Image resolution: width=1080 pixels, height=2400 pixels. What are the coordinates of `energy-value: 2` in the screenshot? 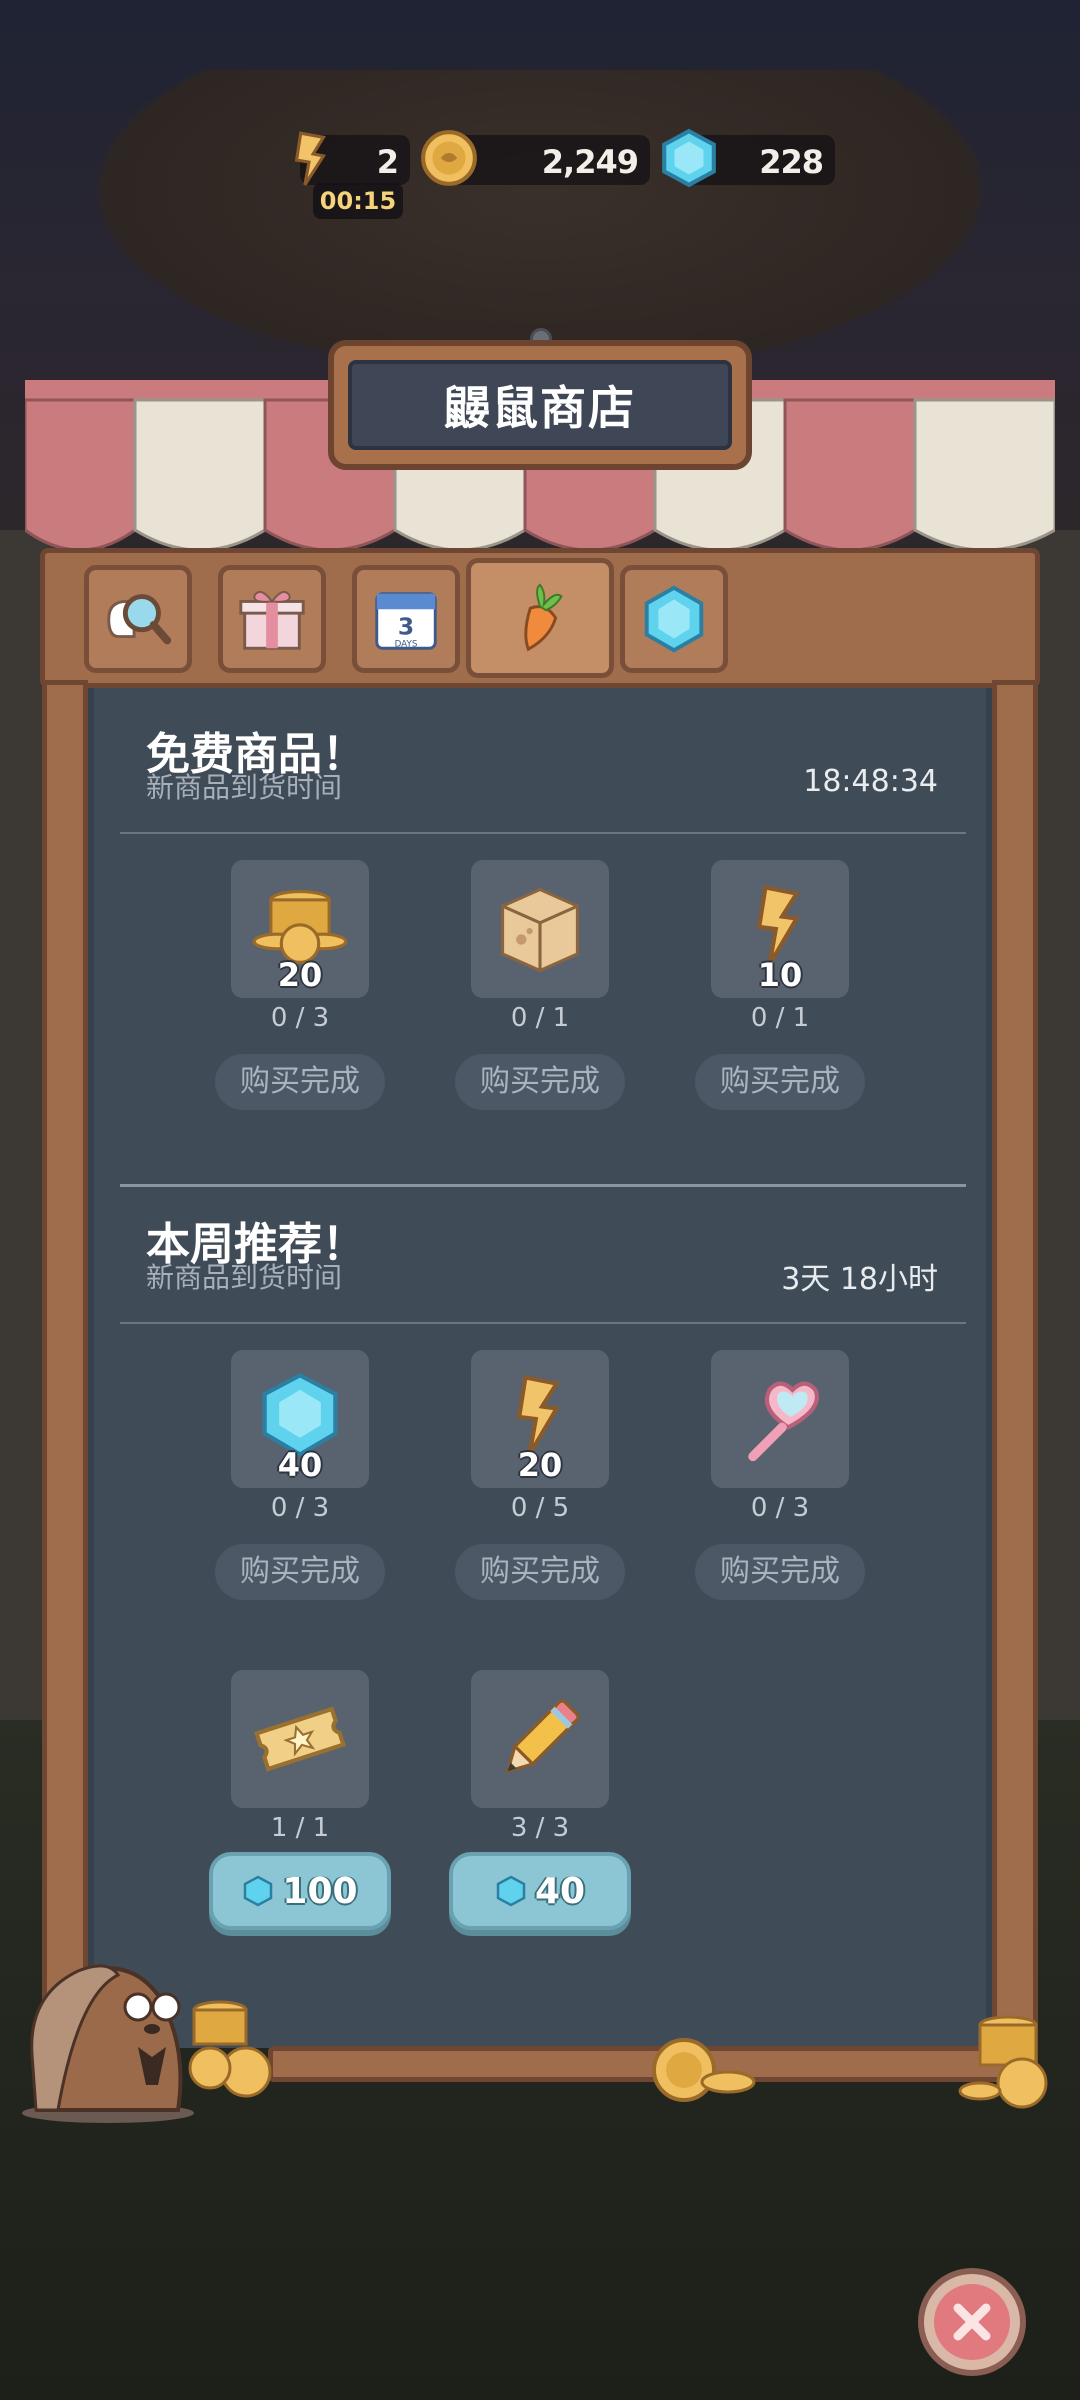 It's located at (387, 162).